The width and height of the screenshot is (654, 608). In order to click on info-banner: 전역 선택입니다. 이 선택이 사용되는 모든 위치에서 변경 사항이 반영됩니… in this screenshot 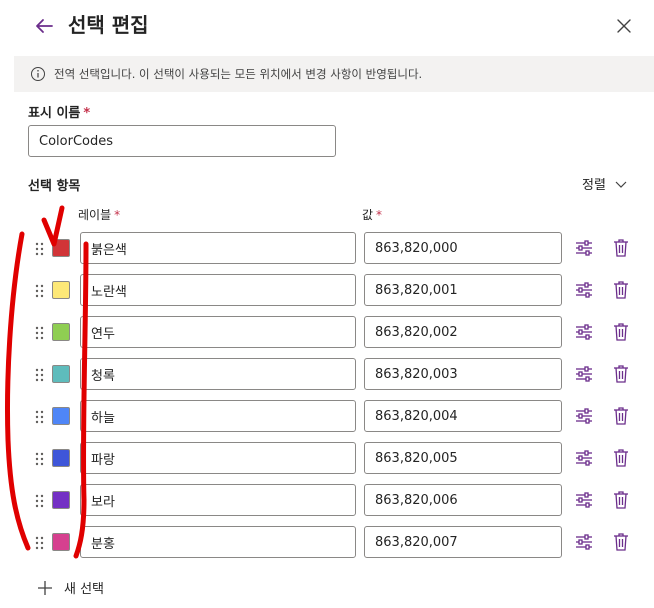, I will do `click(334, 74)`.